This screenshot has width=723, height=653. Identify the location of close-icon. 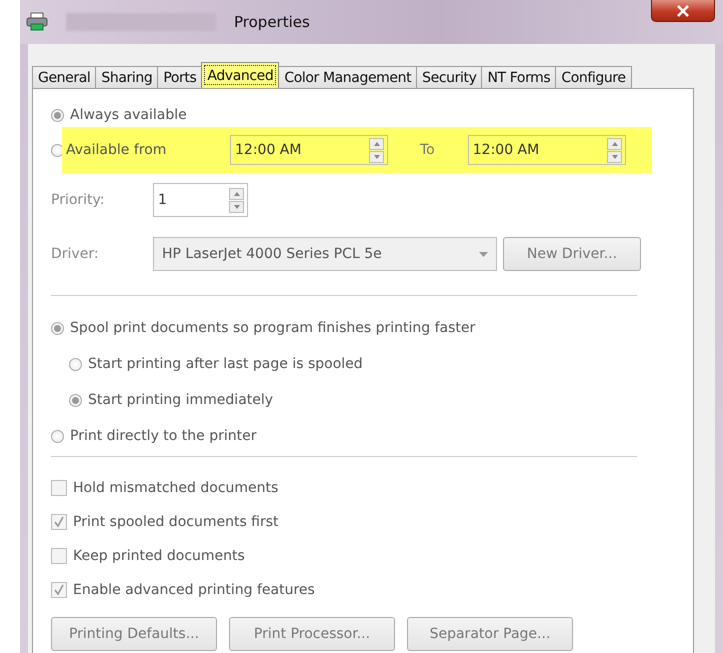
(683, 10).